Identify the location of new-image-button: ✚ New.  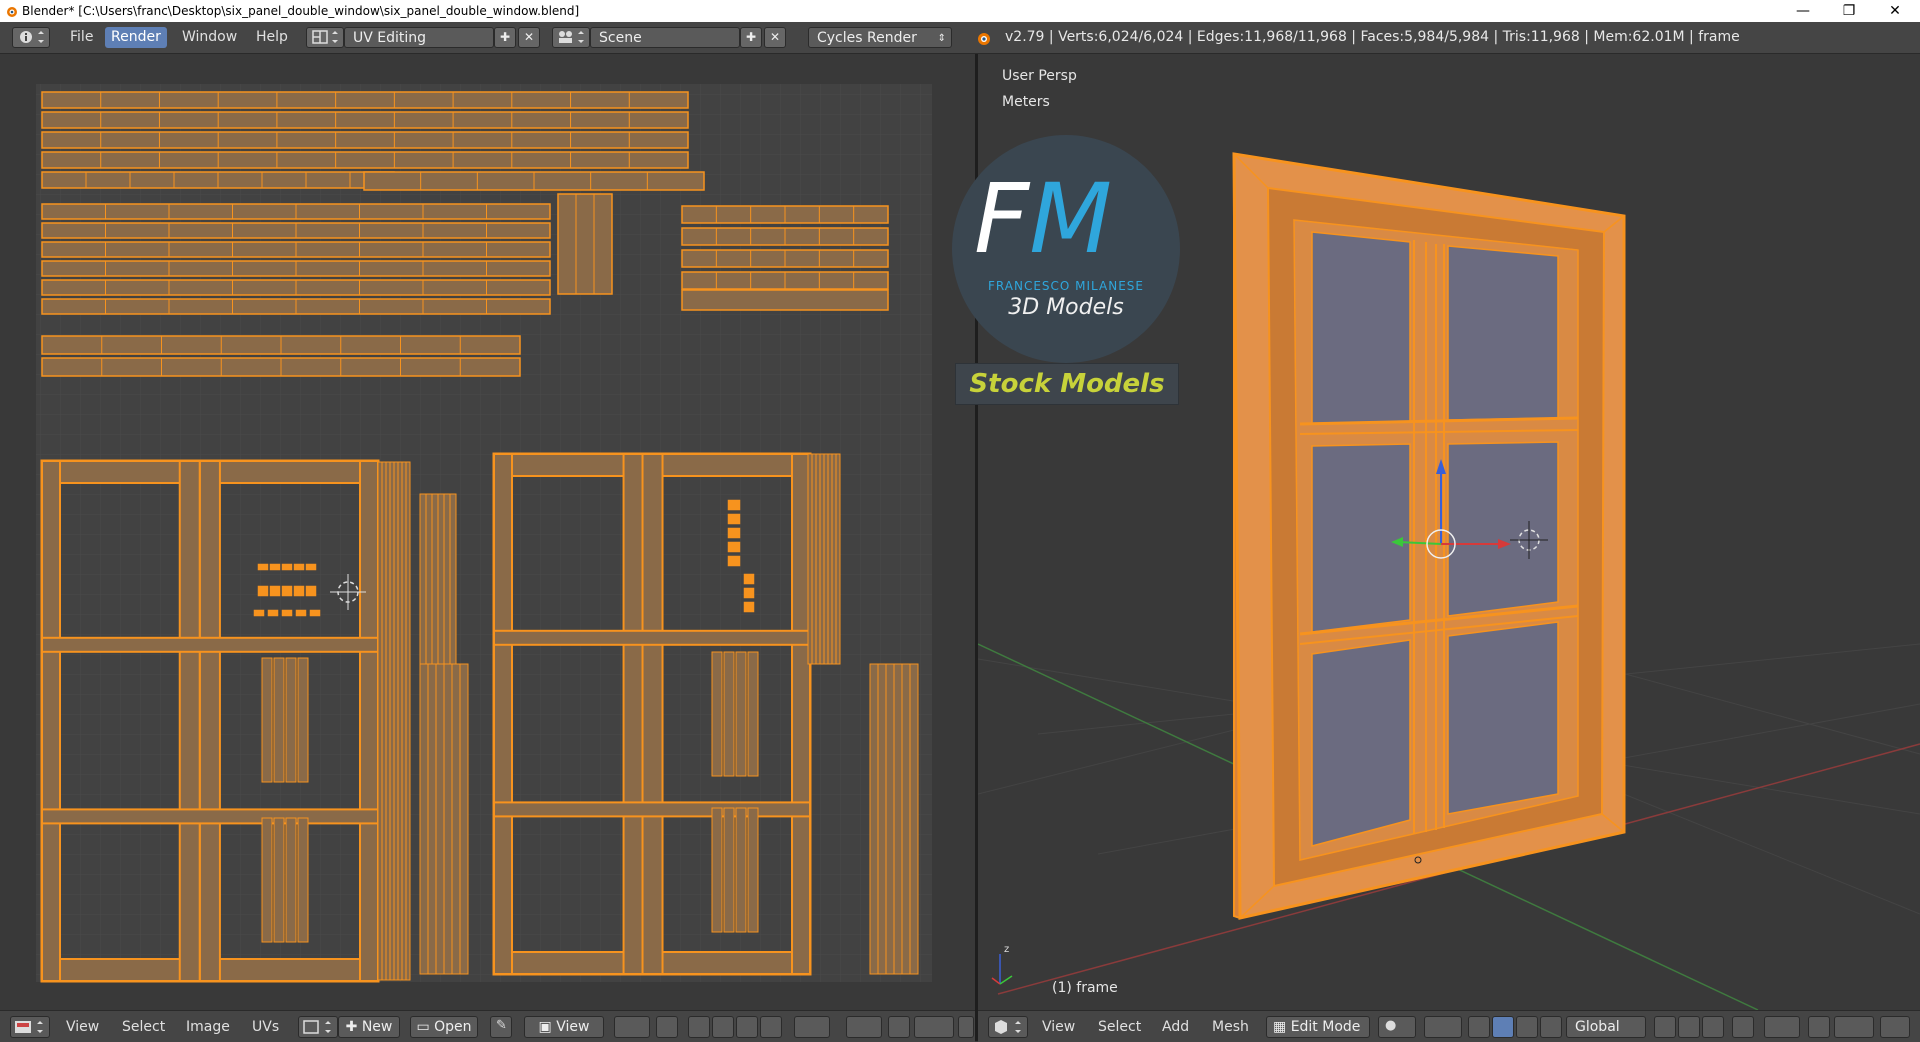
(369, 1027).